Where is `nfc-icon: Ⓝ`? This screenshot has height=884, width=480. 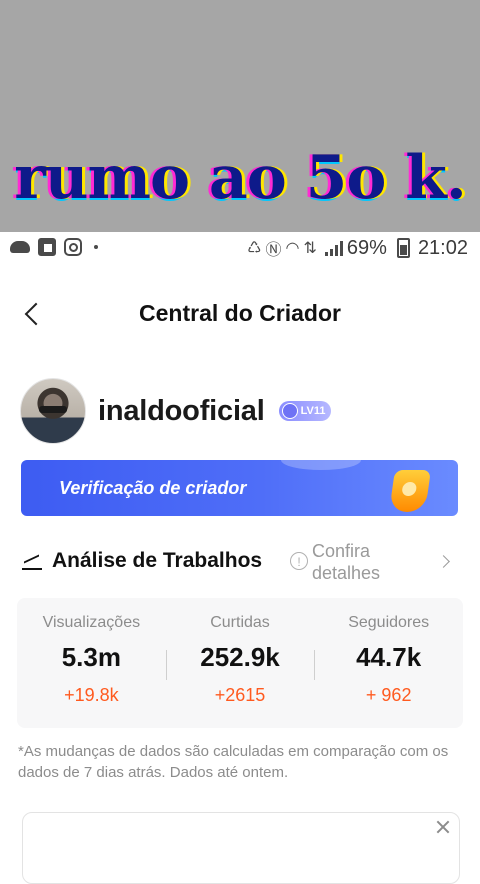 nfc-icon: Ⓝ is located at coordinates (273, 250).